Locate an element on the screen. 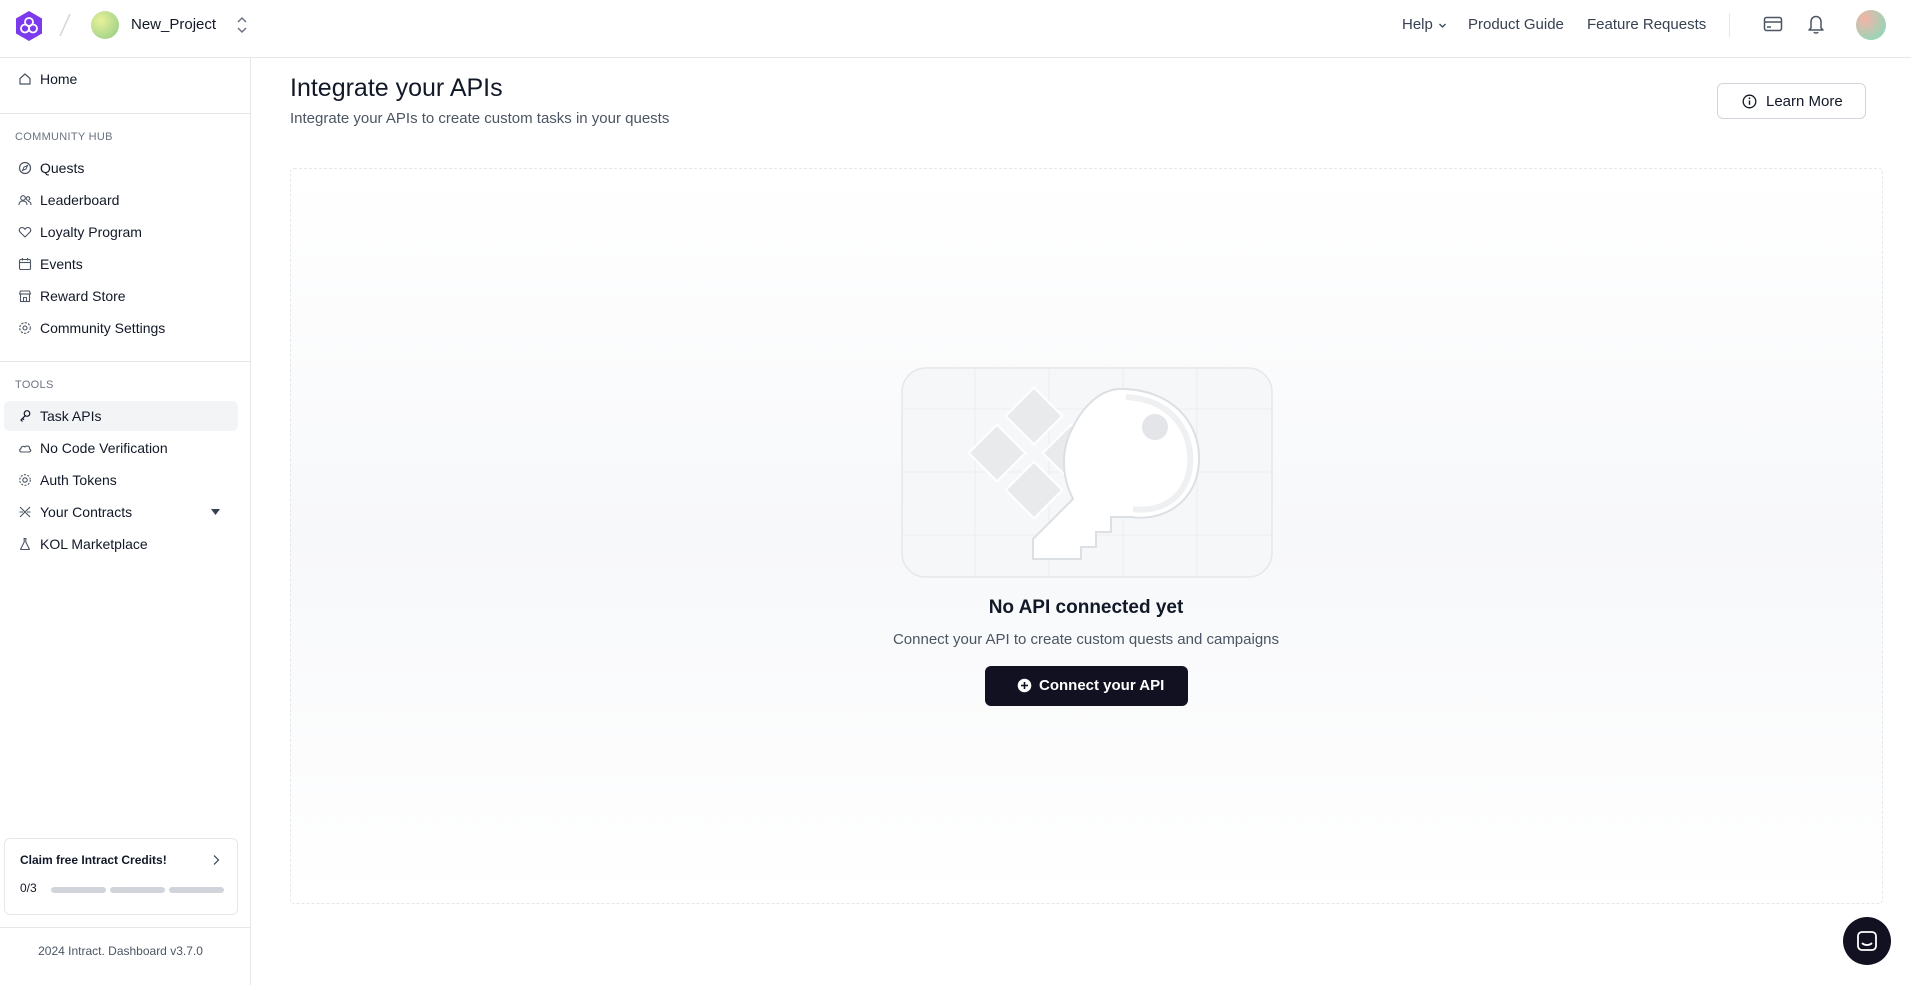 Image resolution: width=1911 pixels, height=985 pixels. empty-state-title: No API connected yet is located at coordinates (1086, 607).